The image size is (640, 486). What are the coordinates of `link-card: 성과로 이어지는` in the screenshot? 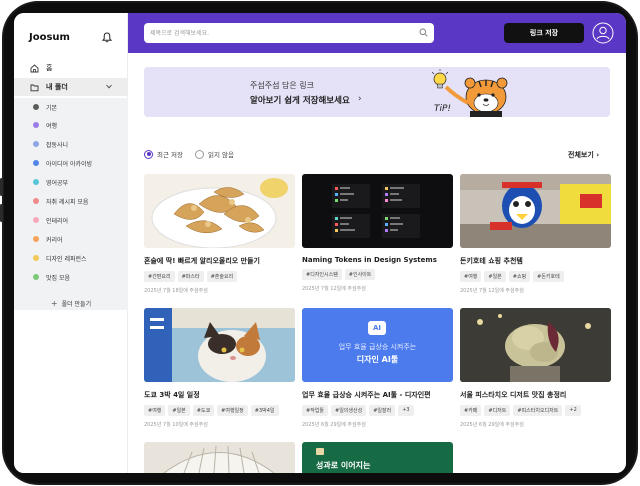 It's located at (377, 457).